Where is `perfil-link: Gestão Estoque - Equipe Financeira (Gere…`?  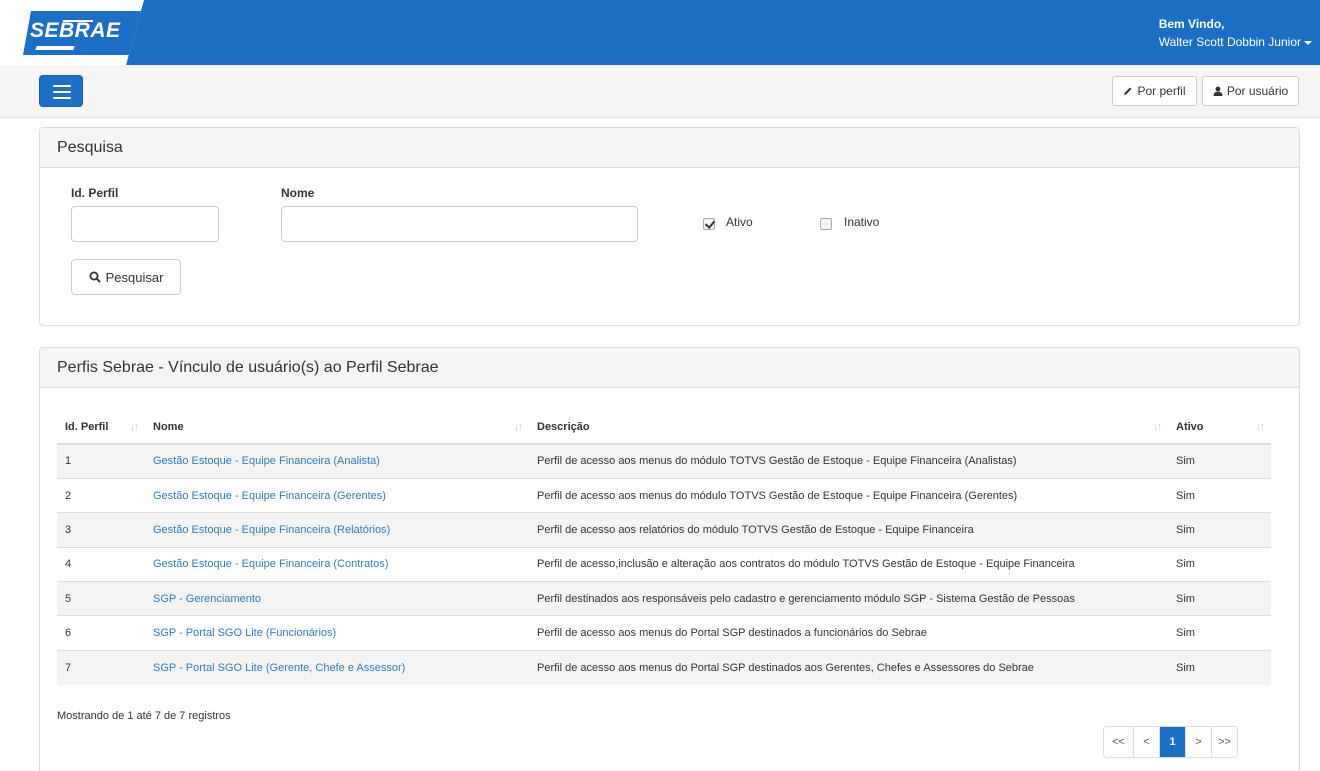
perfil-link: Gestão Estoque - Equipe Financeira (Gere… is located at coordinates (269, 496).